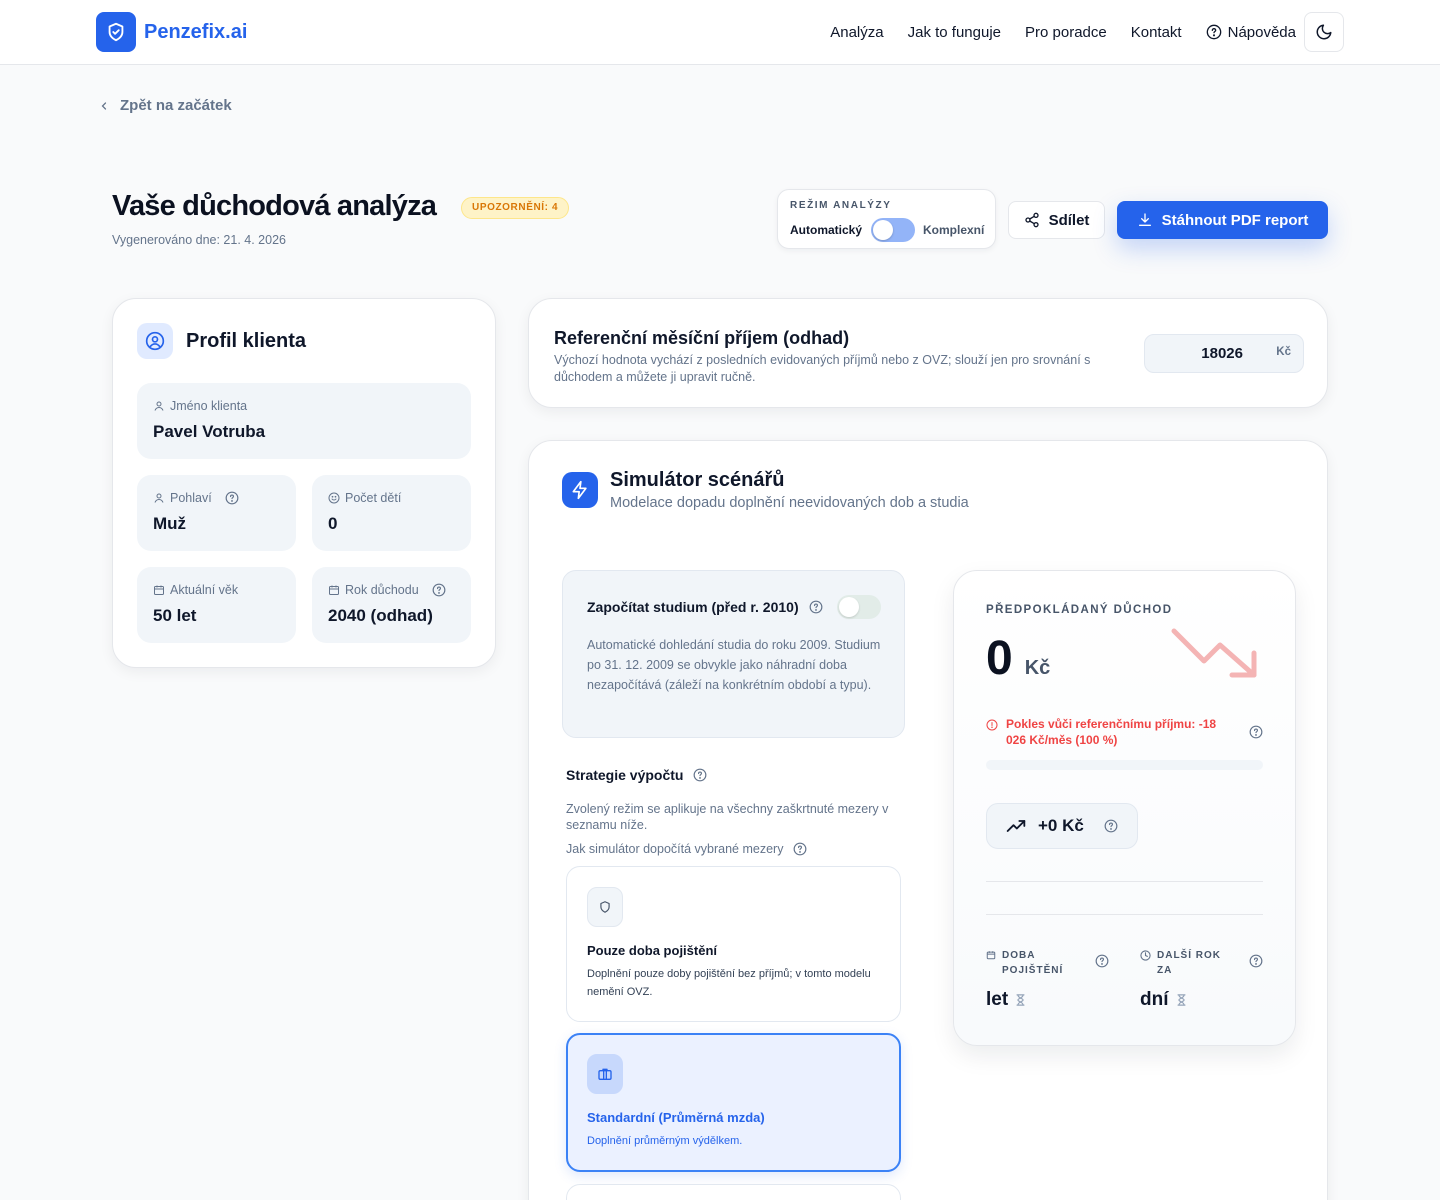  What do you see at coordinates (1005, 1000) in the screenshot?
I see `stat1-value: let` at bounding box center [1005, 1000].